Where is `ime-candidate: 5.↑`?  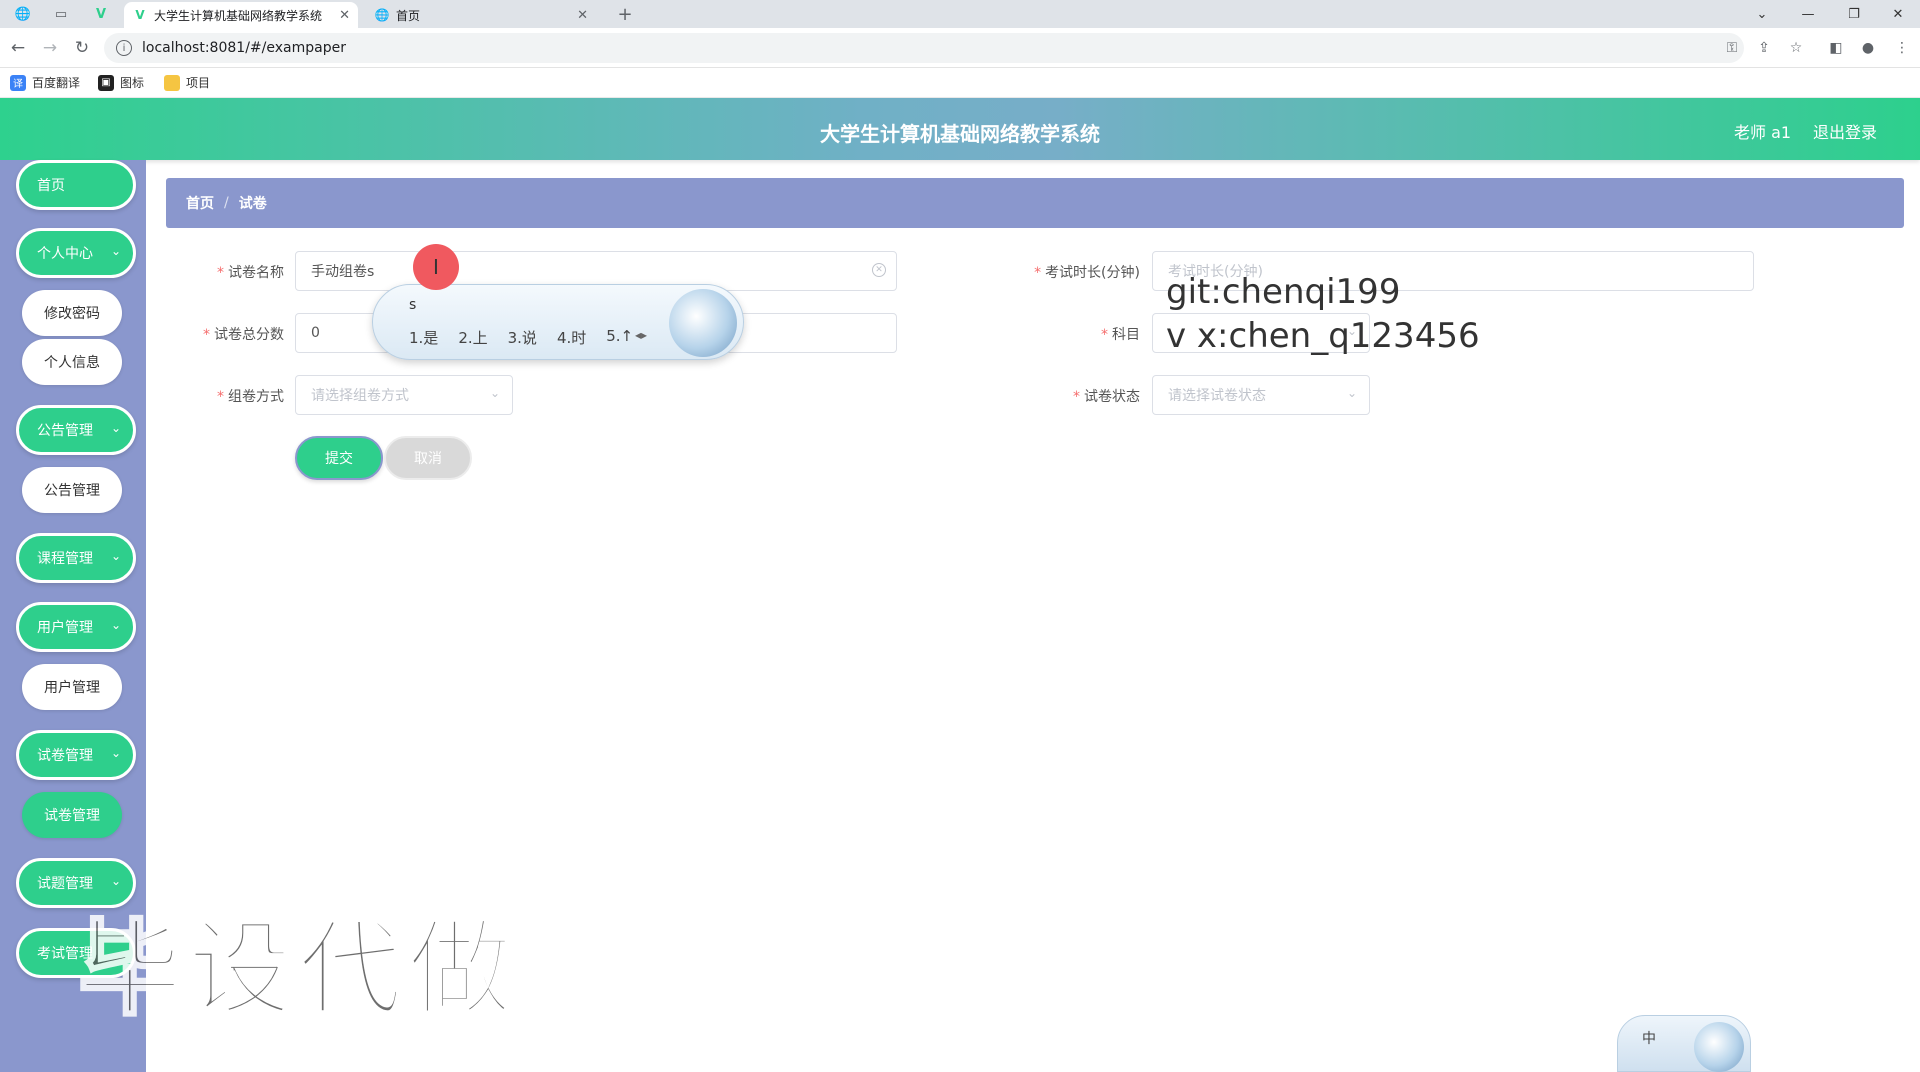
ime-candidate: 5.↑ is located at coordinates (619, 337).